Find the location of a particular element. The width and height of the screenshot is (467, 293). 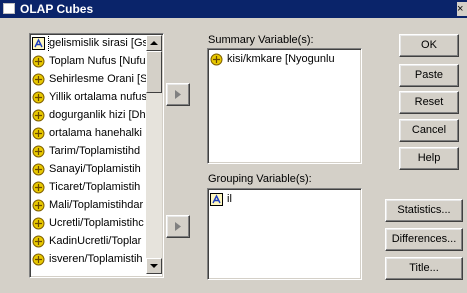

variable-list-item: isveren/Toplamistih is located at coordinates (91, 259).